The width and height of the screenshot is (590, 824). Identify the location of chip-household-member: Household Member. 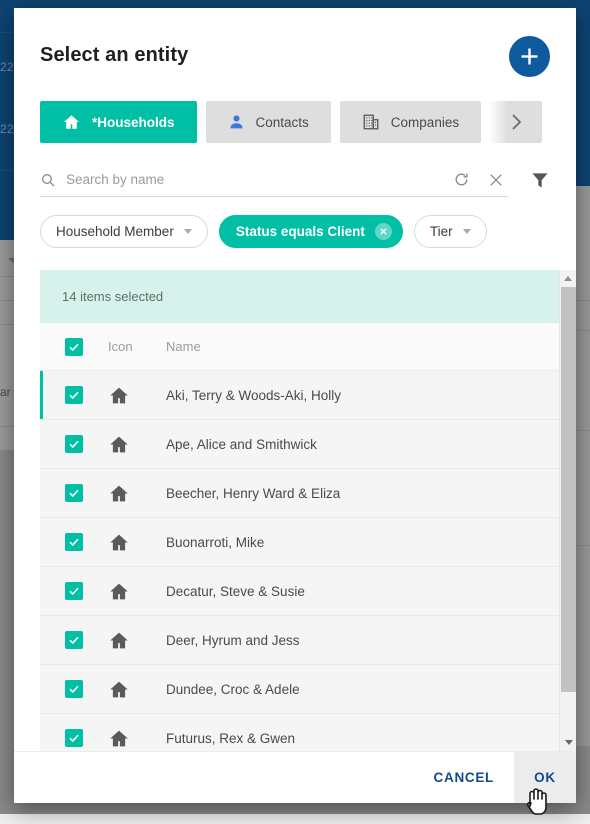
(124, 231).